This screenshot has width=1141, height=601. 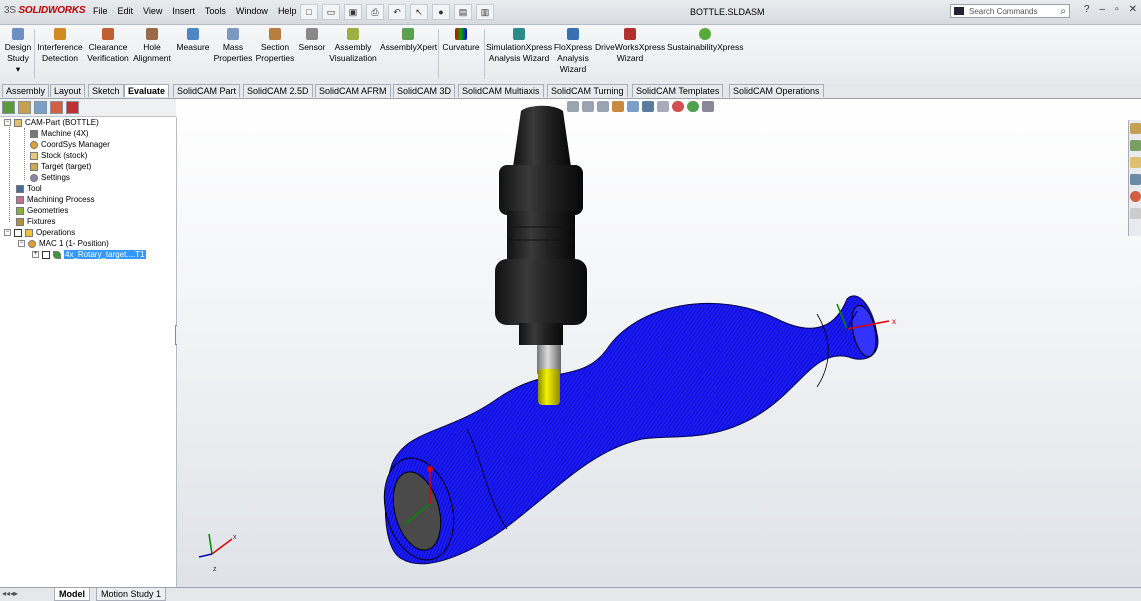 I want to click on close-button: ✕, so click(x=1133, y=9).